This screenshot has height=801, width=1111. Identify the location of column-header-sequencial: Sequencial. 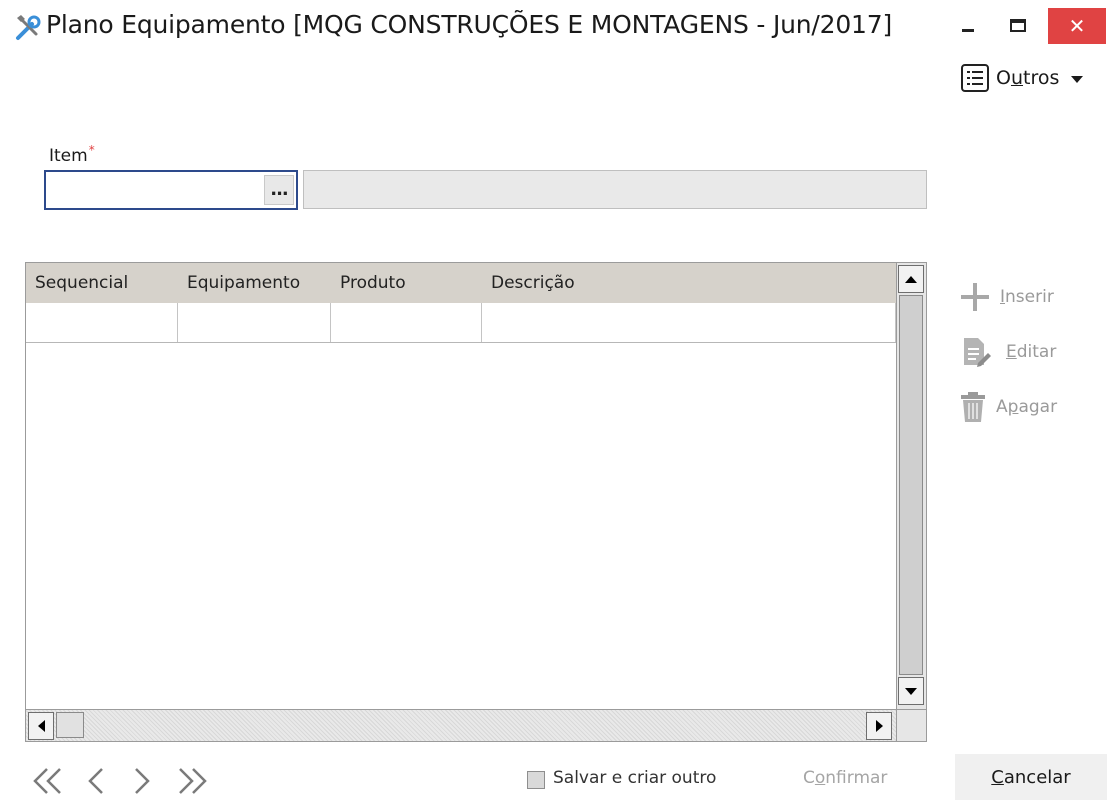
(102, 283).